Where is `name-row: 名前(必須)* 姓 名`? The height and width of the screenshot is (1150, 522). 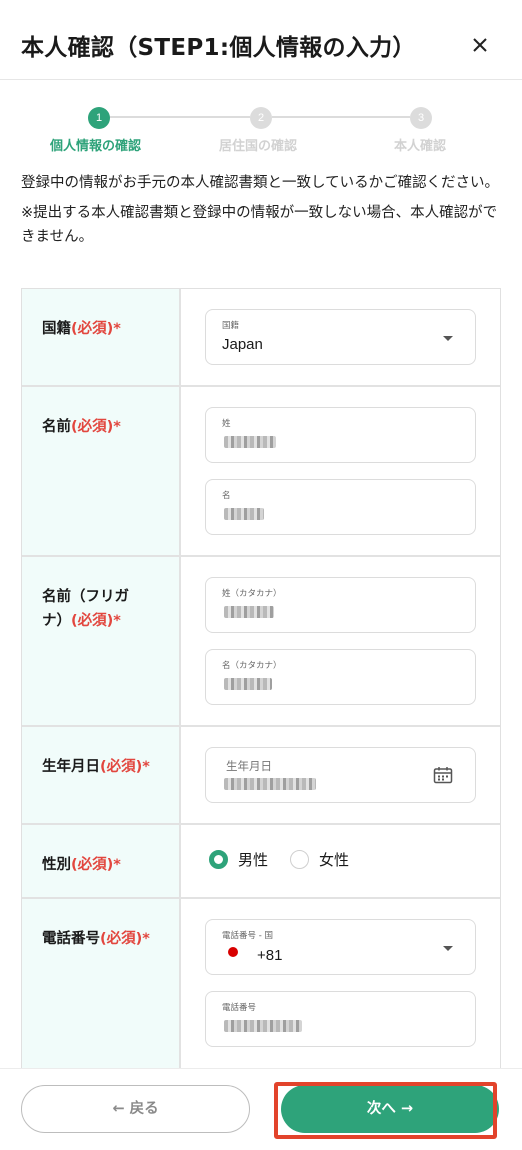 name-row: 名前(必須)* 姓 名 is located at coordinates (261, 472).